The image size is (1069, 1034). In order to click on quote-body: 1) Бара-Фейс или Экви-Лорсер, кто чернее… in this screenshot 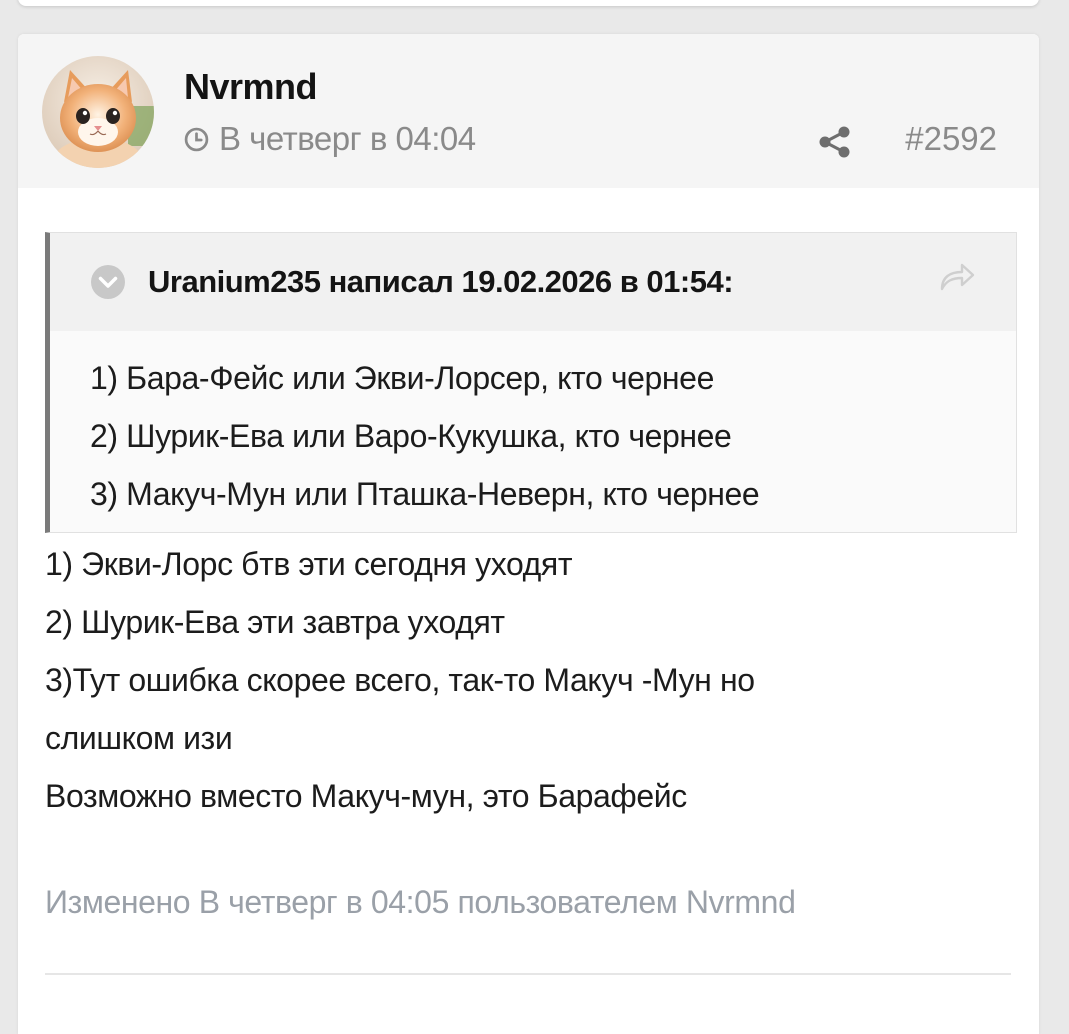, I will do `click(425, 436)`.